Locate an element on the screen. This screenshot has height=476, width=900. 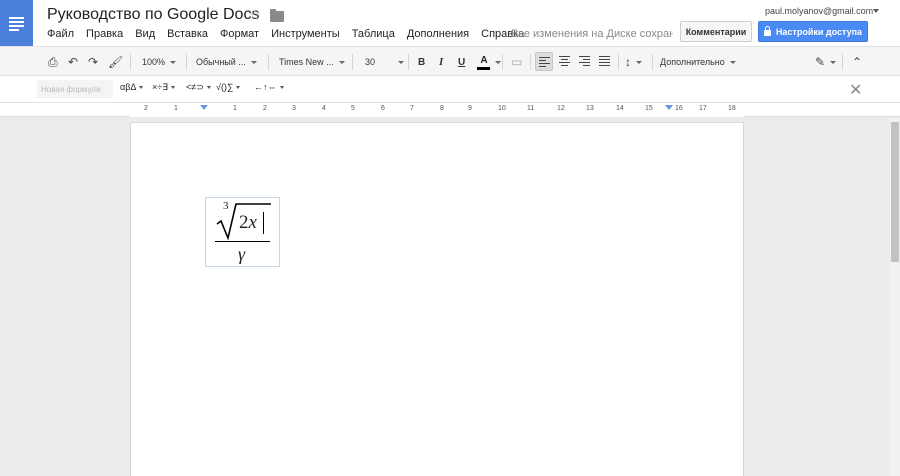
ruler-label: 13 is located at coordinates (590, 108).